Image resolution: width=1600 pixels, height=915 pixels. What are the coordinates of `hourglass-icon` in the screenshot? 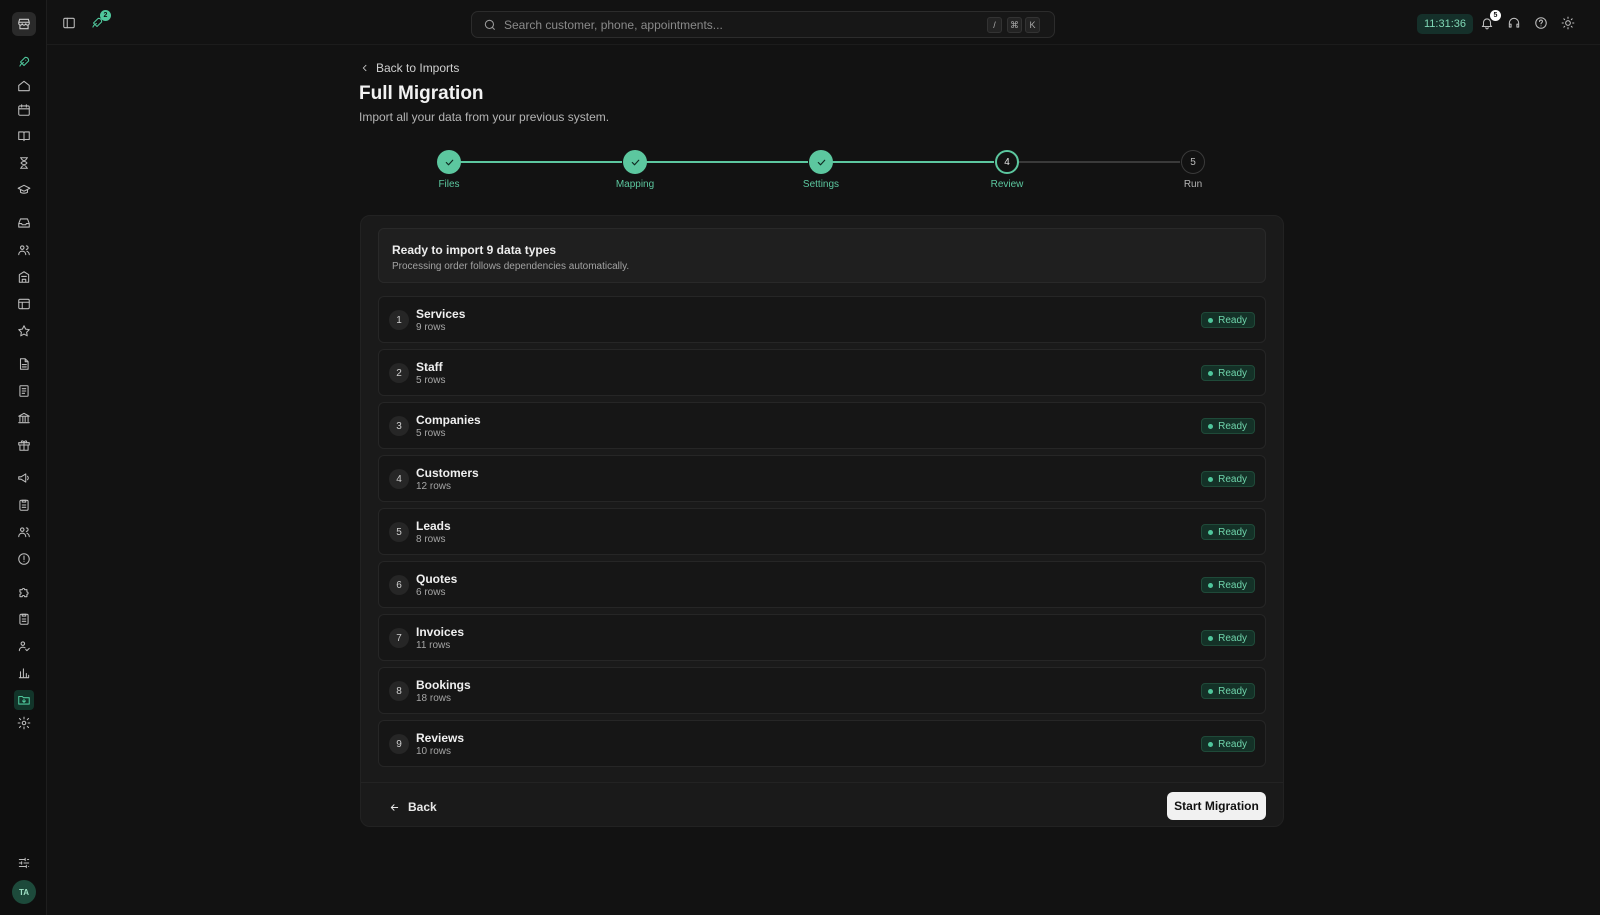 It's located at (24, 163).